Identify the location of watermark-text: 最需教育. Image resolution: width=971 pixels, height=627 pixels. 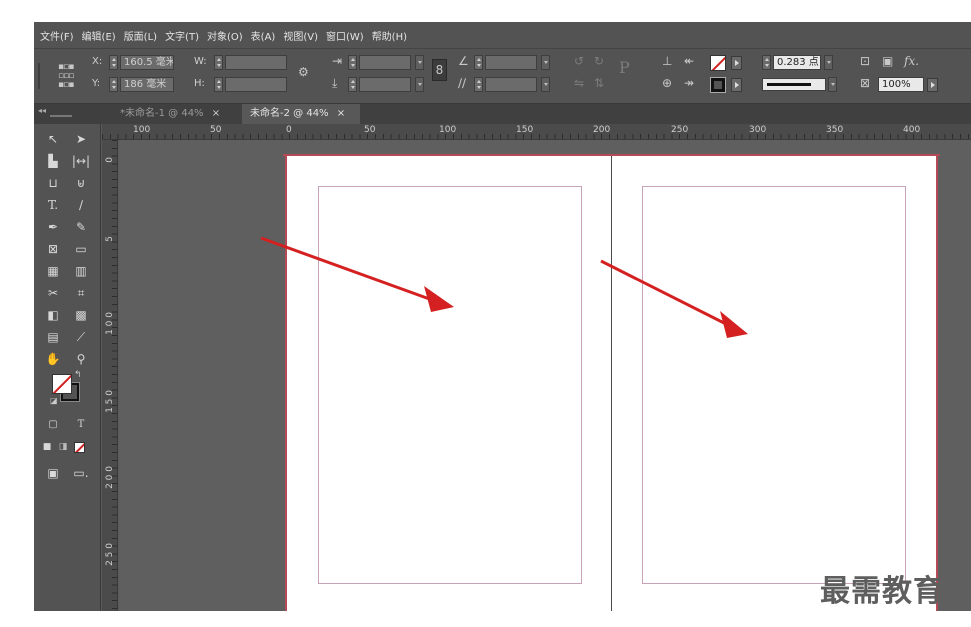
(882, 591).